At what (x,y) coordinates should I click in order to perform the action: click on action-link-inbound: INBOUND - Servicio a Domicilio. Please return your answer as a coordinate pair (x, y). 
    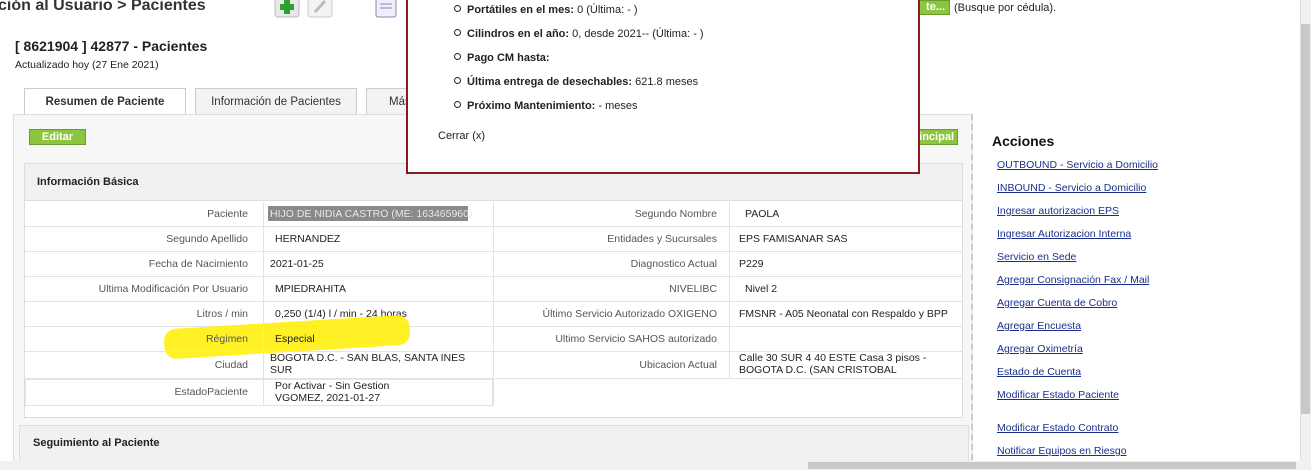
    Looking at the image, I should click on (1071, 188).